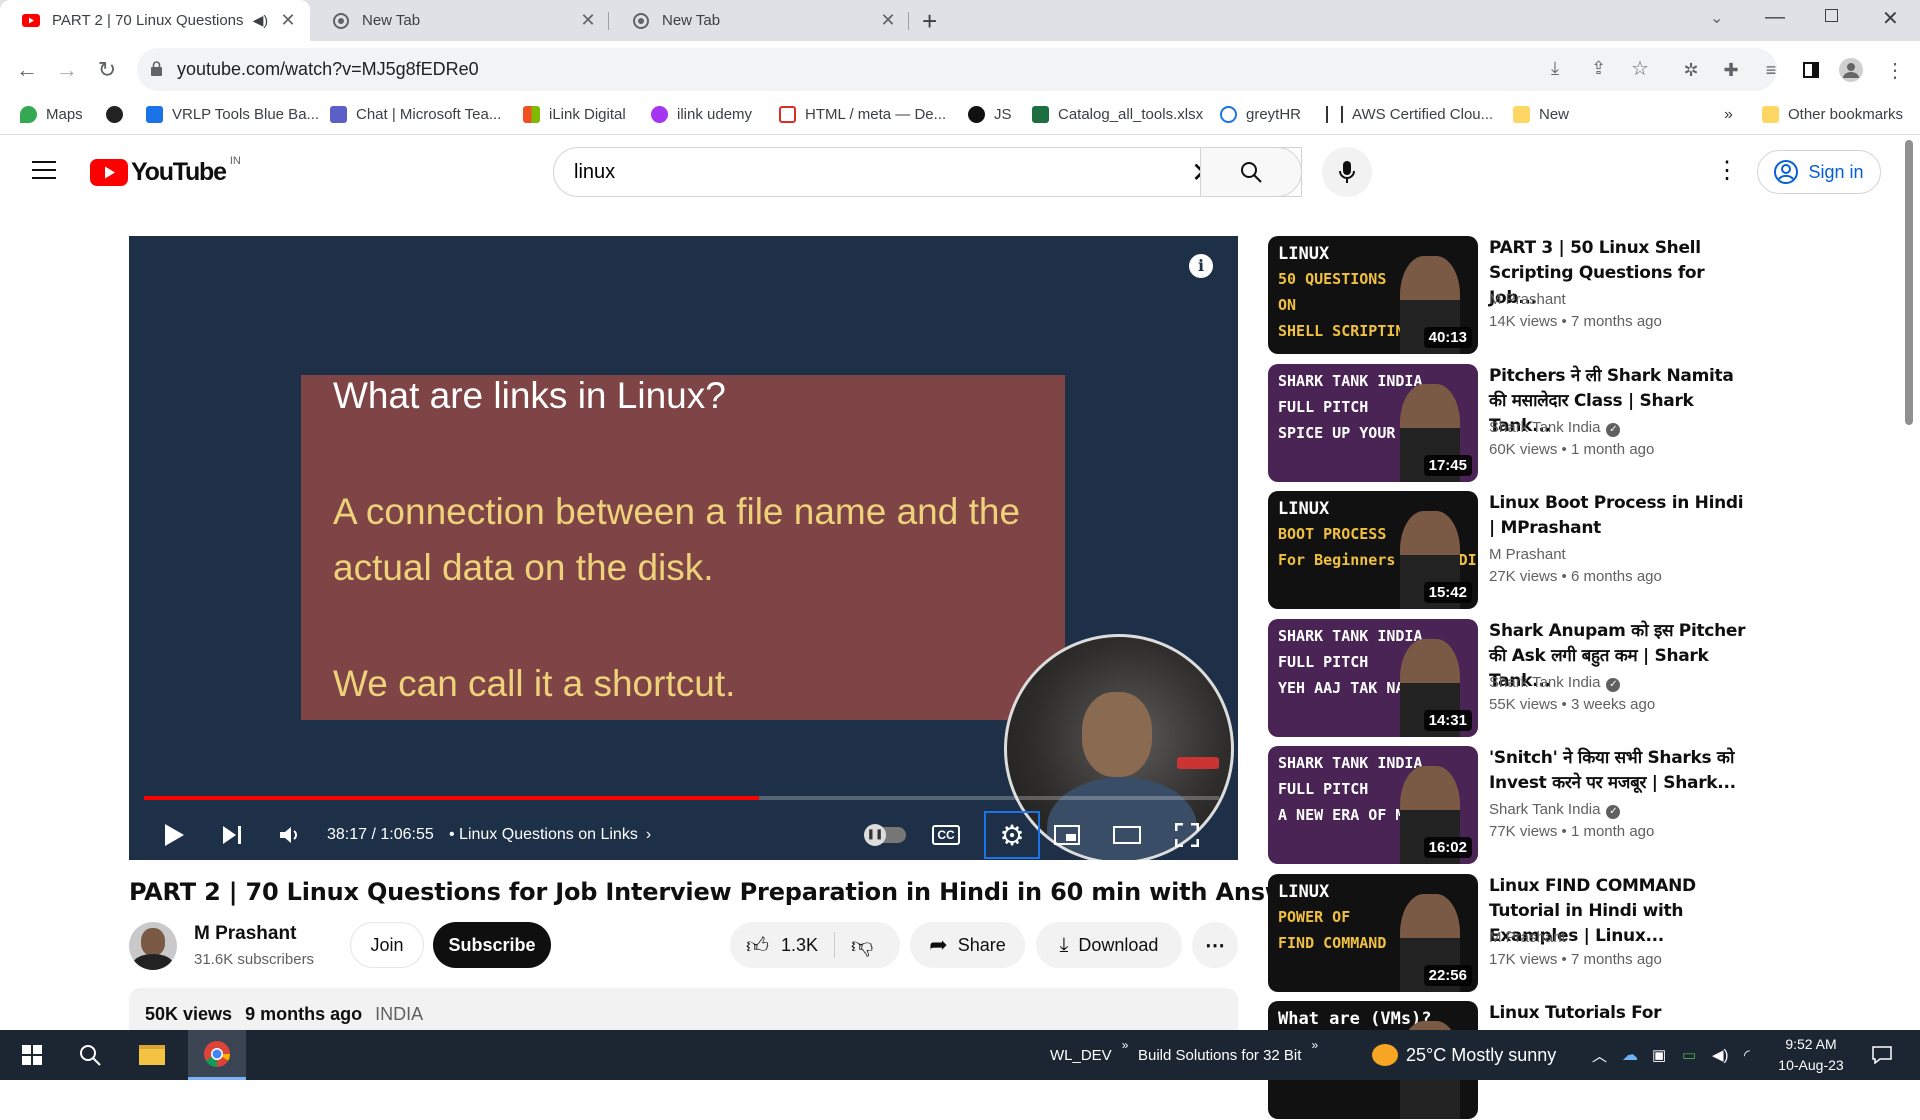 The height and width of the screenshot is (1120, 1920). What do you see at coordinates (1109, 945) in the screenshot?
I see `download-button: ⤓ Download` at bounding box center [1109, 945].